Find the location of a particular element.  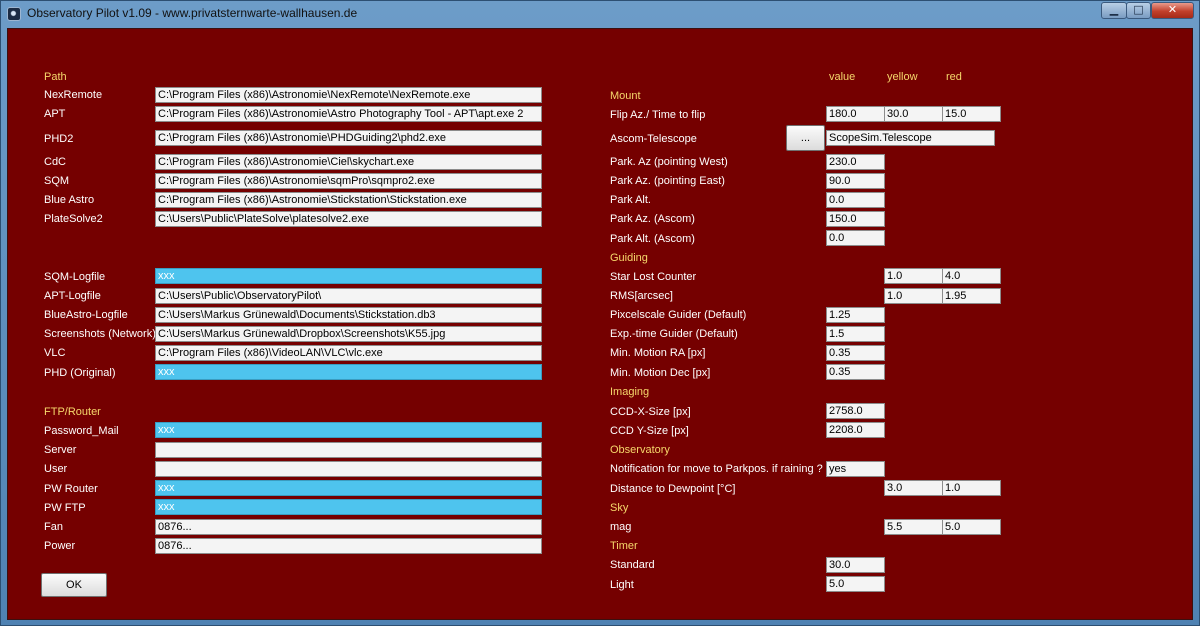

label-rms: RMS[arcsec] is located at coordinates (641, 296).